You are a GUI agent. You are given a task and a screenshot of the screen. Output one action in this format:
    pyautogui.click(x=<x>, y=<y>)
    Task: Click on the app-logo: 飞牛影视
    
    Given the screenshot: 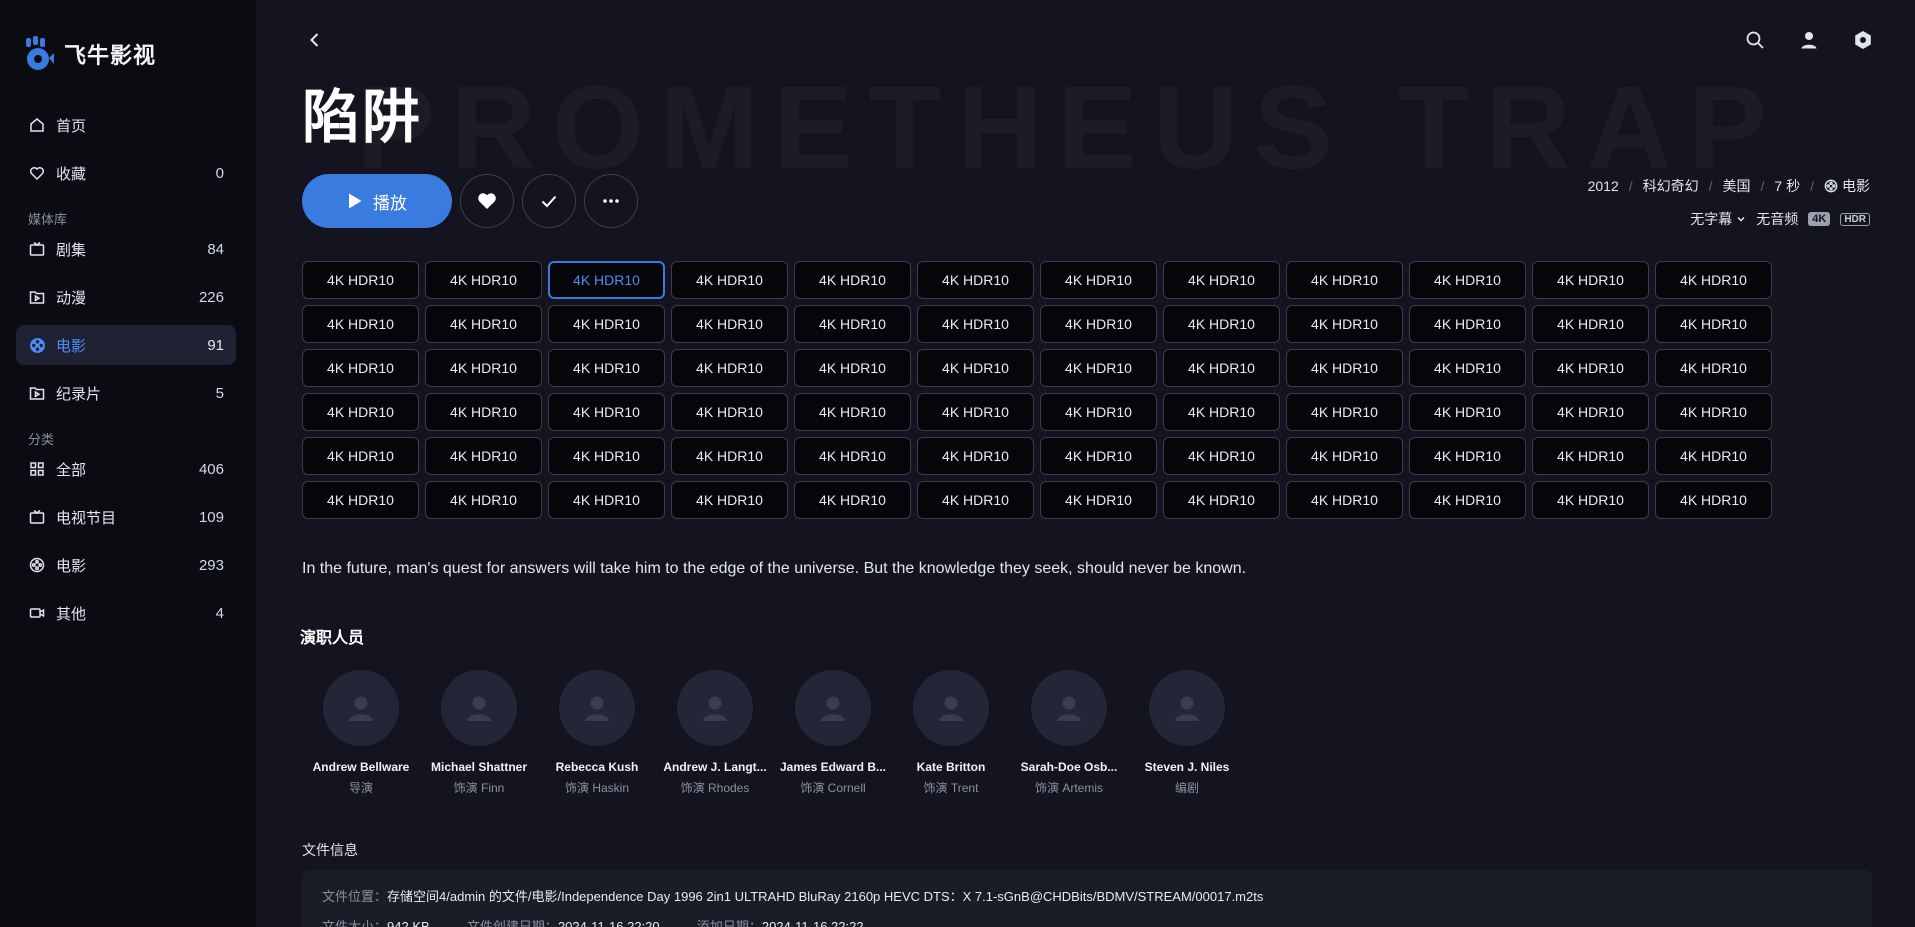 What is the action you would take?
    pyautogui.click(x=90, y=54)
    